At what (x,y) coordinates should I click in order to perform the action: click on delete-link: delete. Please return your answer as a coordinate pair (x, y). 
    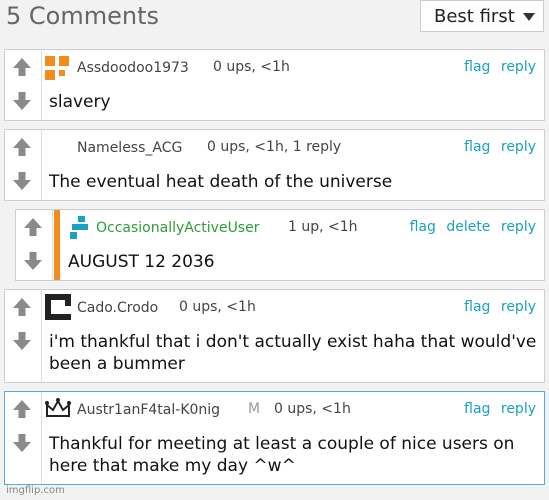
    Looking at the image, I should click on (468, 227).